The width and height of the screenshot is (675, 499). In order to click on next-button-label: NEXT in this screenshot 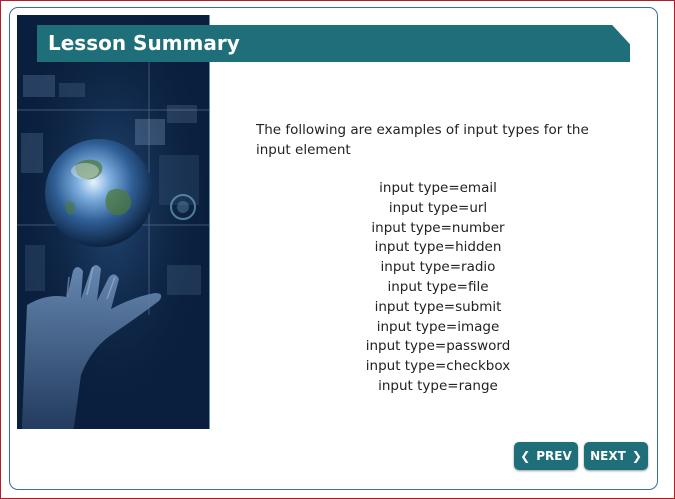, I will do `click(608, 456)`.